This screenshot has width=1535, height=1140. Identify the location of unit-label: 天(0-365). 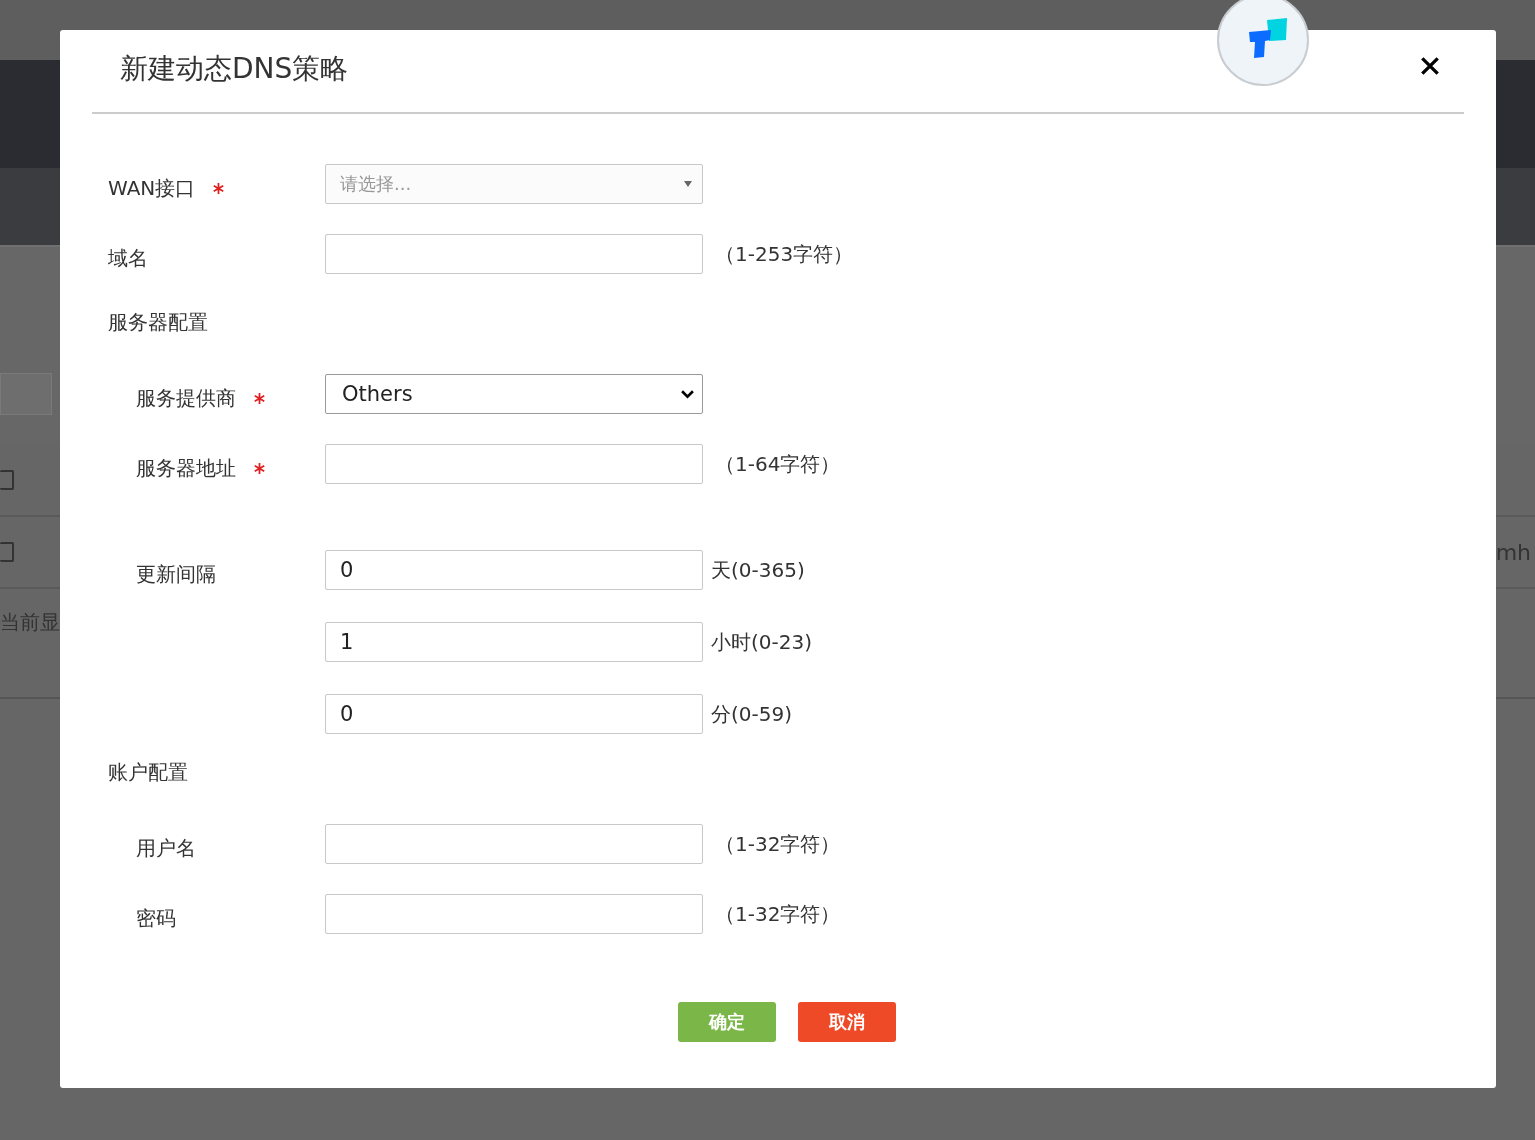
(758, 570).